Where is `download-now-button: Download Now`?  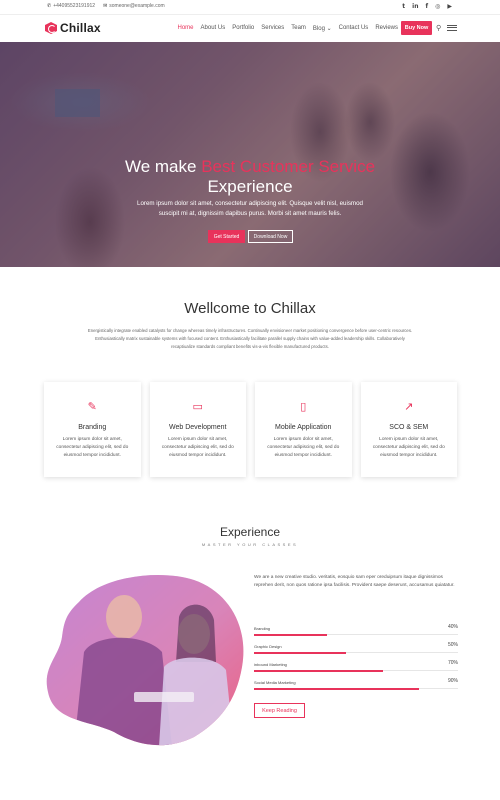 download-now-button: Download Now is located at coordinates (270, 236).